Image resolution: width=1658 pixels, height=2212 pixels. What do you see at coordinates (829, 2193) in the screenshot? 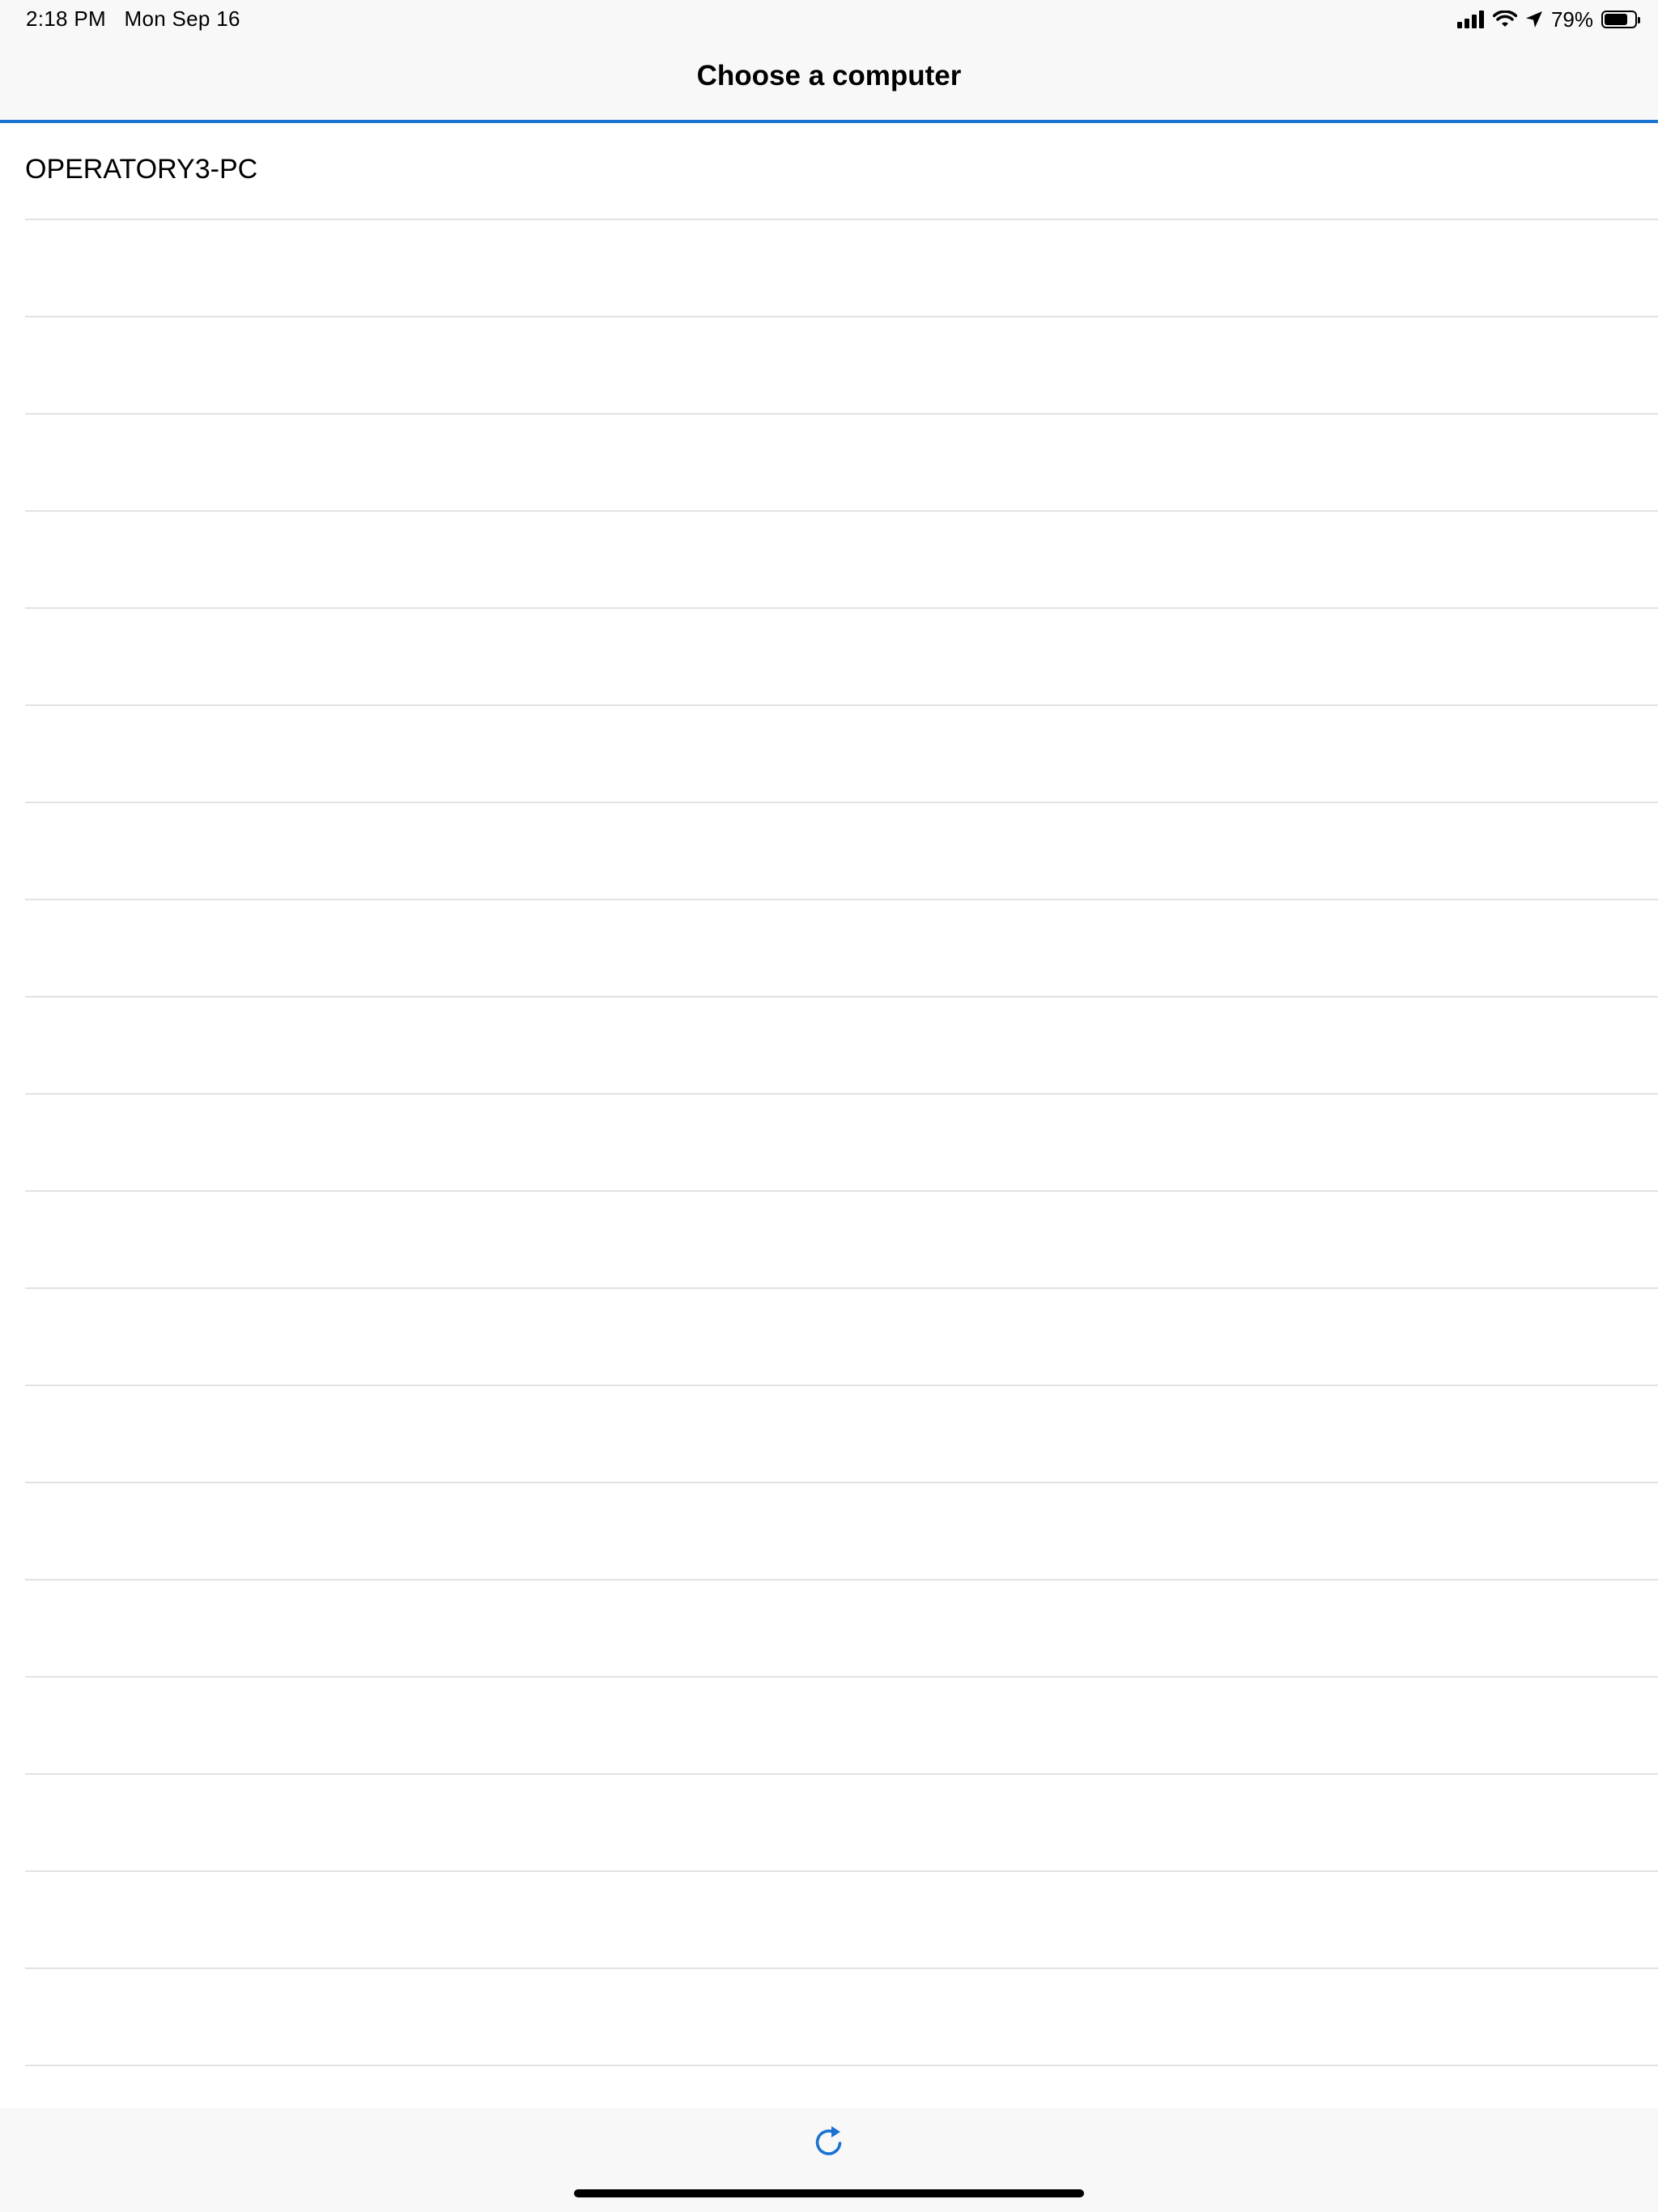
I see `home-indicator` at bounding box center [829, 2193].